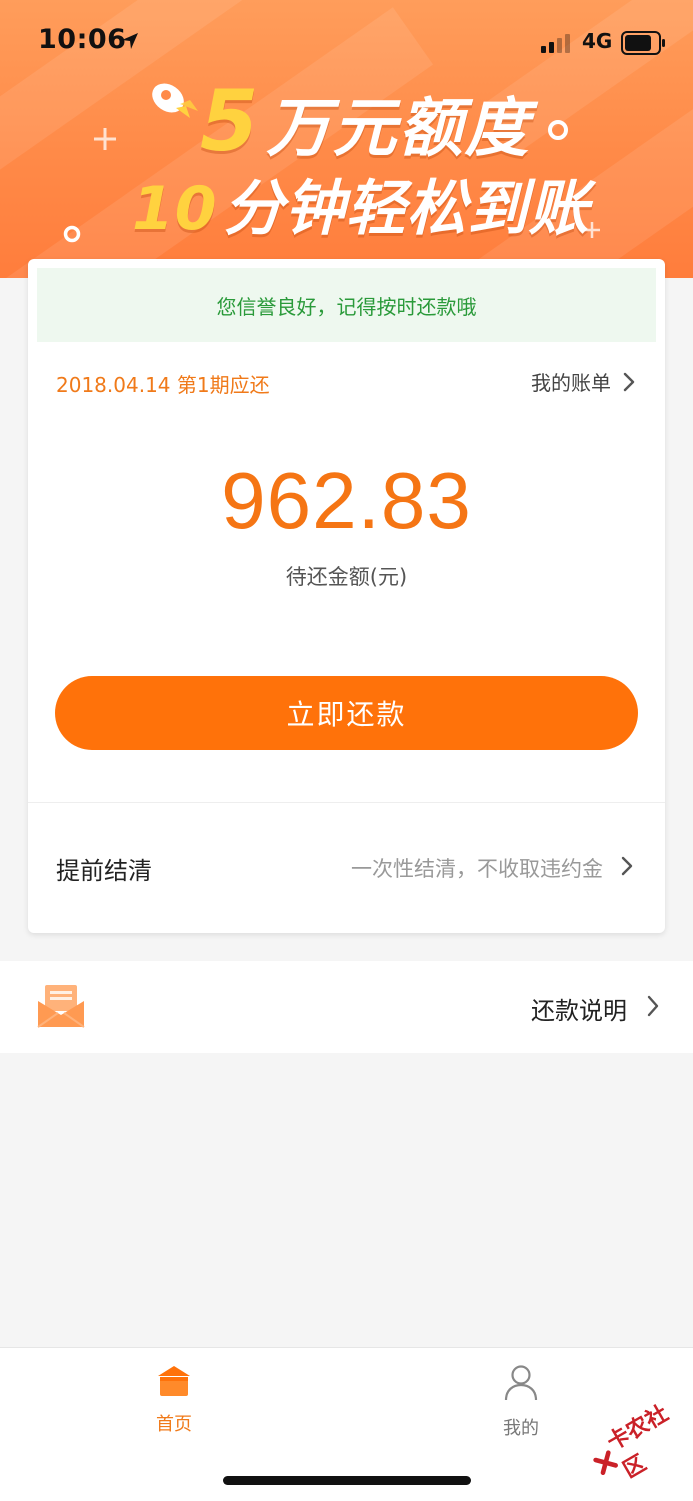 The width and height of the screenshot is (693, 1501). I want to click on repay-instructions-label: 还款说明, so click(579, 1011).